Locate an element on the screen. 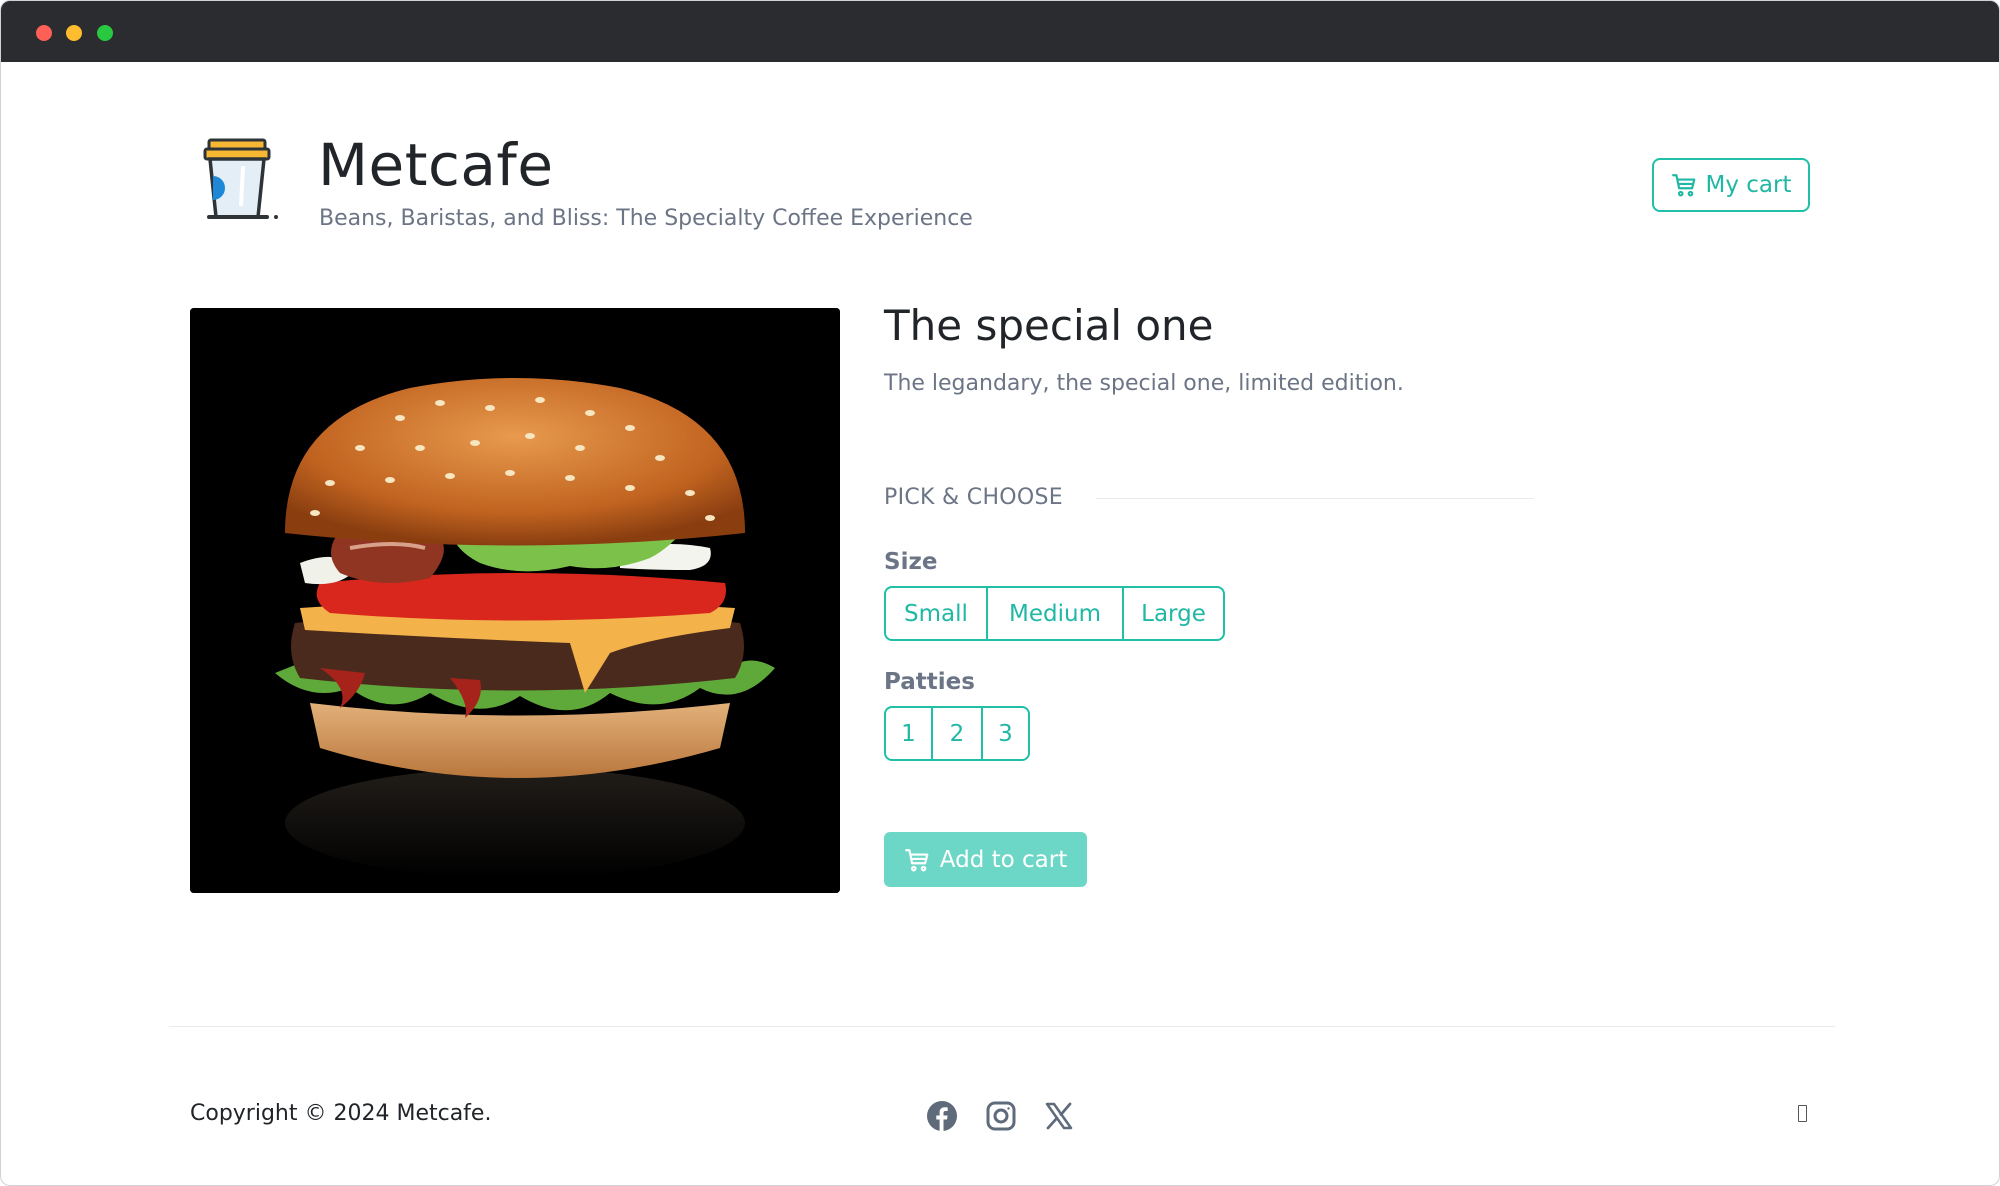 The height and width of the screenshot is (1186, 2000). patties-option-2: 2 is located at coordinates (956, 733).